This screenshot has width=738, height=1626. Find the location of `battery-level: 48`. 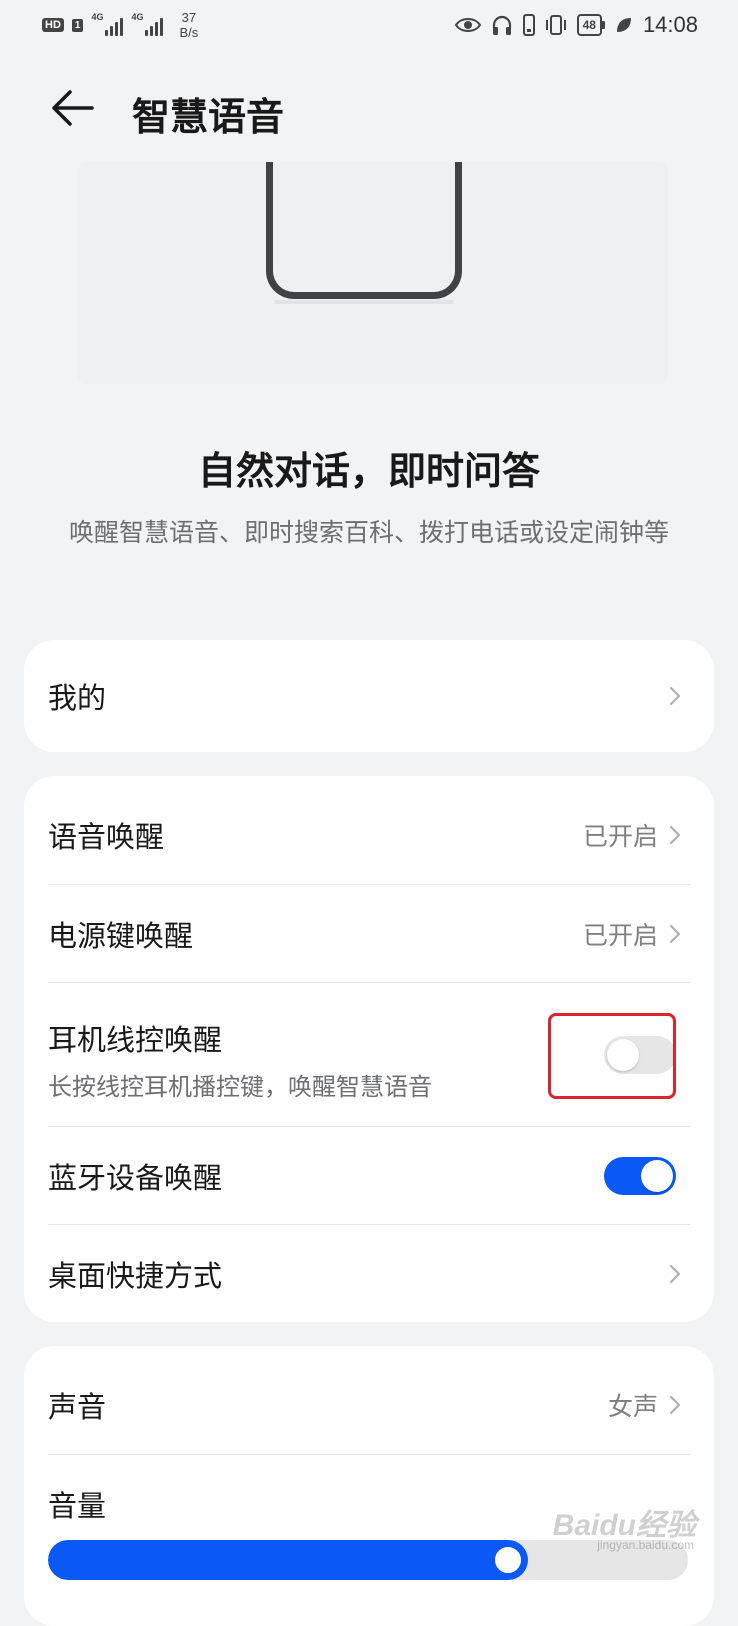

battery-level: 48 is located at coordinates (589, 25).